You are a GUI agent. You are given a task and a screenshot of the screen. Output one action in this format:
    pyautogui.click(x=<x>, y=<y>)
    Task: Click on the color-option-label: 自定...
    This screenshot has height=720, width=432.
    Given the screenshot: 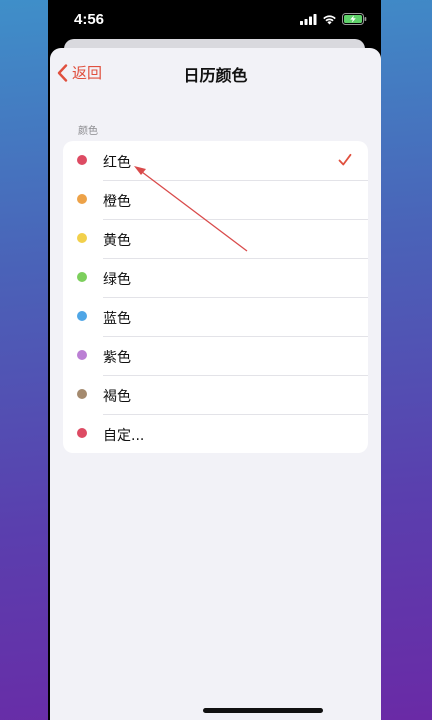 What is the action you would take?
    pyautogui.click(x=124, y=436)
    